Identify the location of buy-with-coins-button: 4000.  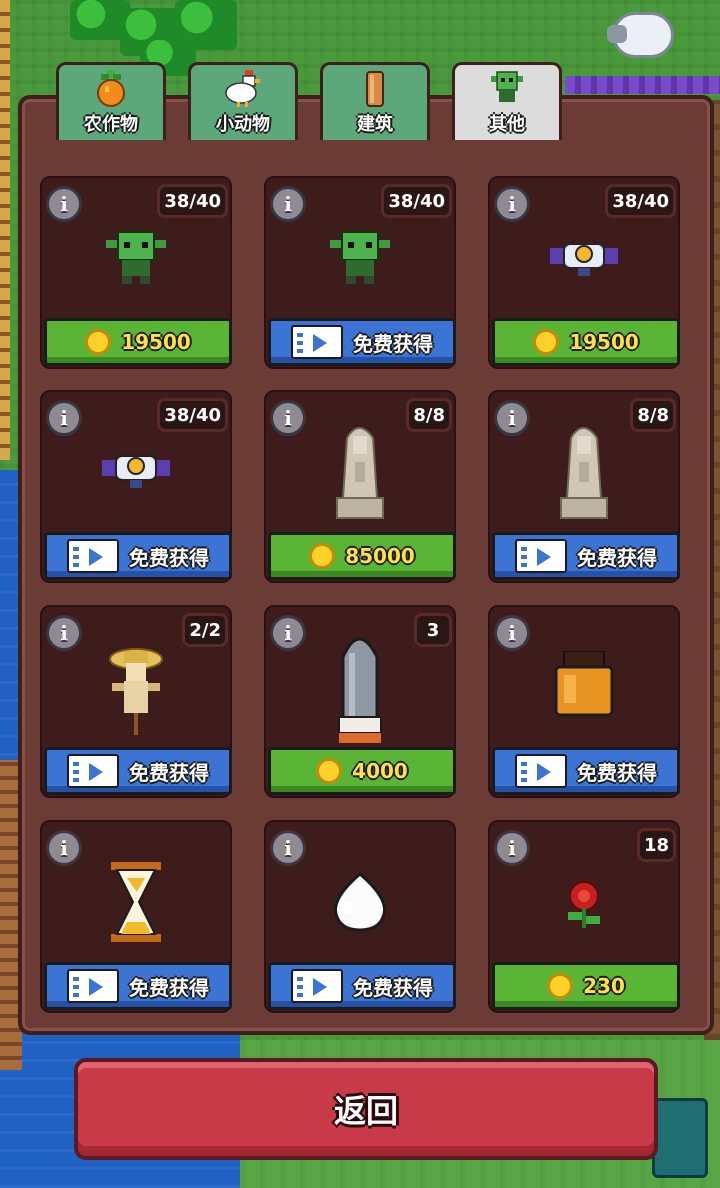
(362, 771).